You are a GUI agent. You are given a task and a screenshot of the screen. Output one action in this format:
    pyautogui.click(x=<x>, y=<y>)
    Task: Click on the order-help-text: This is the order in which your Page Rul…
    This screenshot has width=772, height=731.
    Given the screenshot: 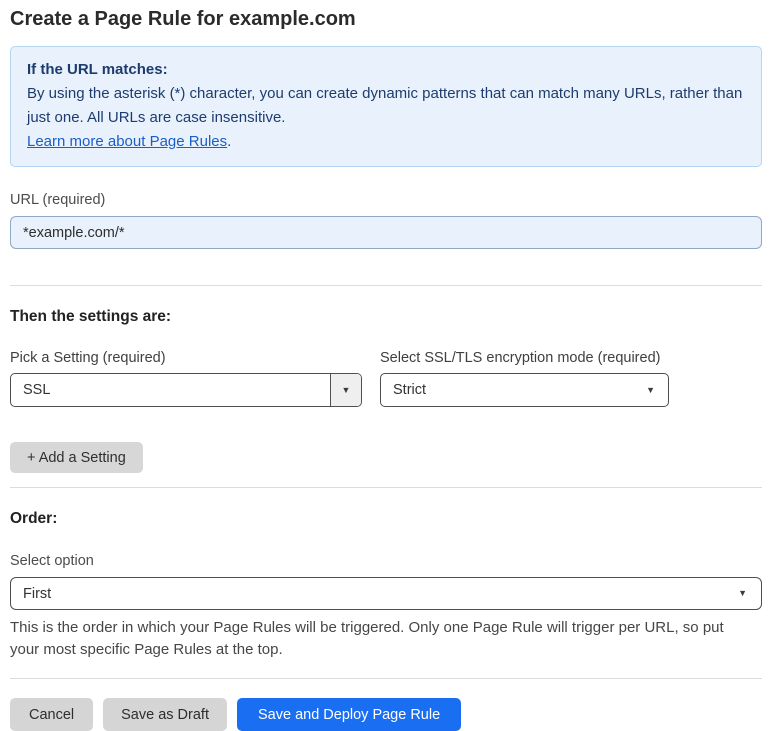 What is the action you would take?
    pyautogui.click(x=367, y=638)
    